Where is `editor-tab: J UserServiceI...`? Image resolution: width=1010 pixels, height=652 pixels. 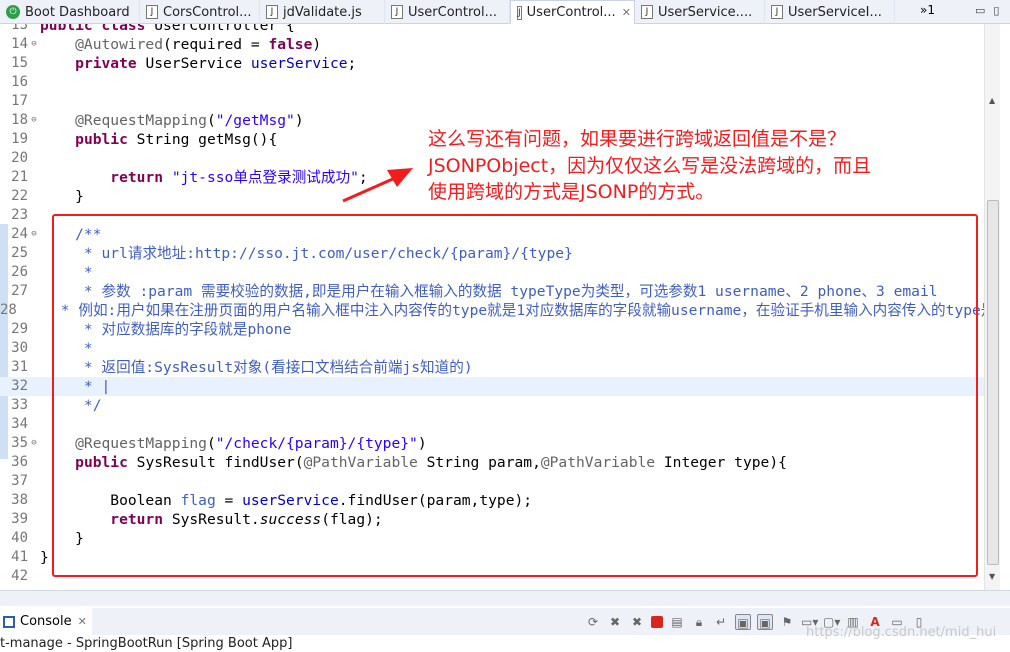
editor-tab: J UserServiceI... is located at coordinates (830, 12).